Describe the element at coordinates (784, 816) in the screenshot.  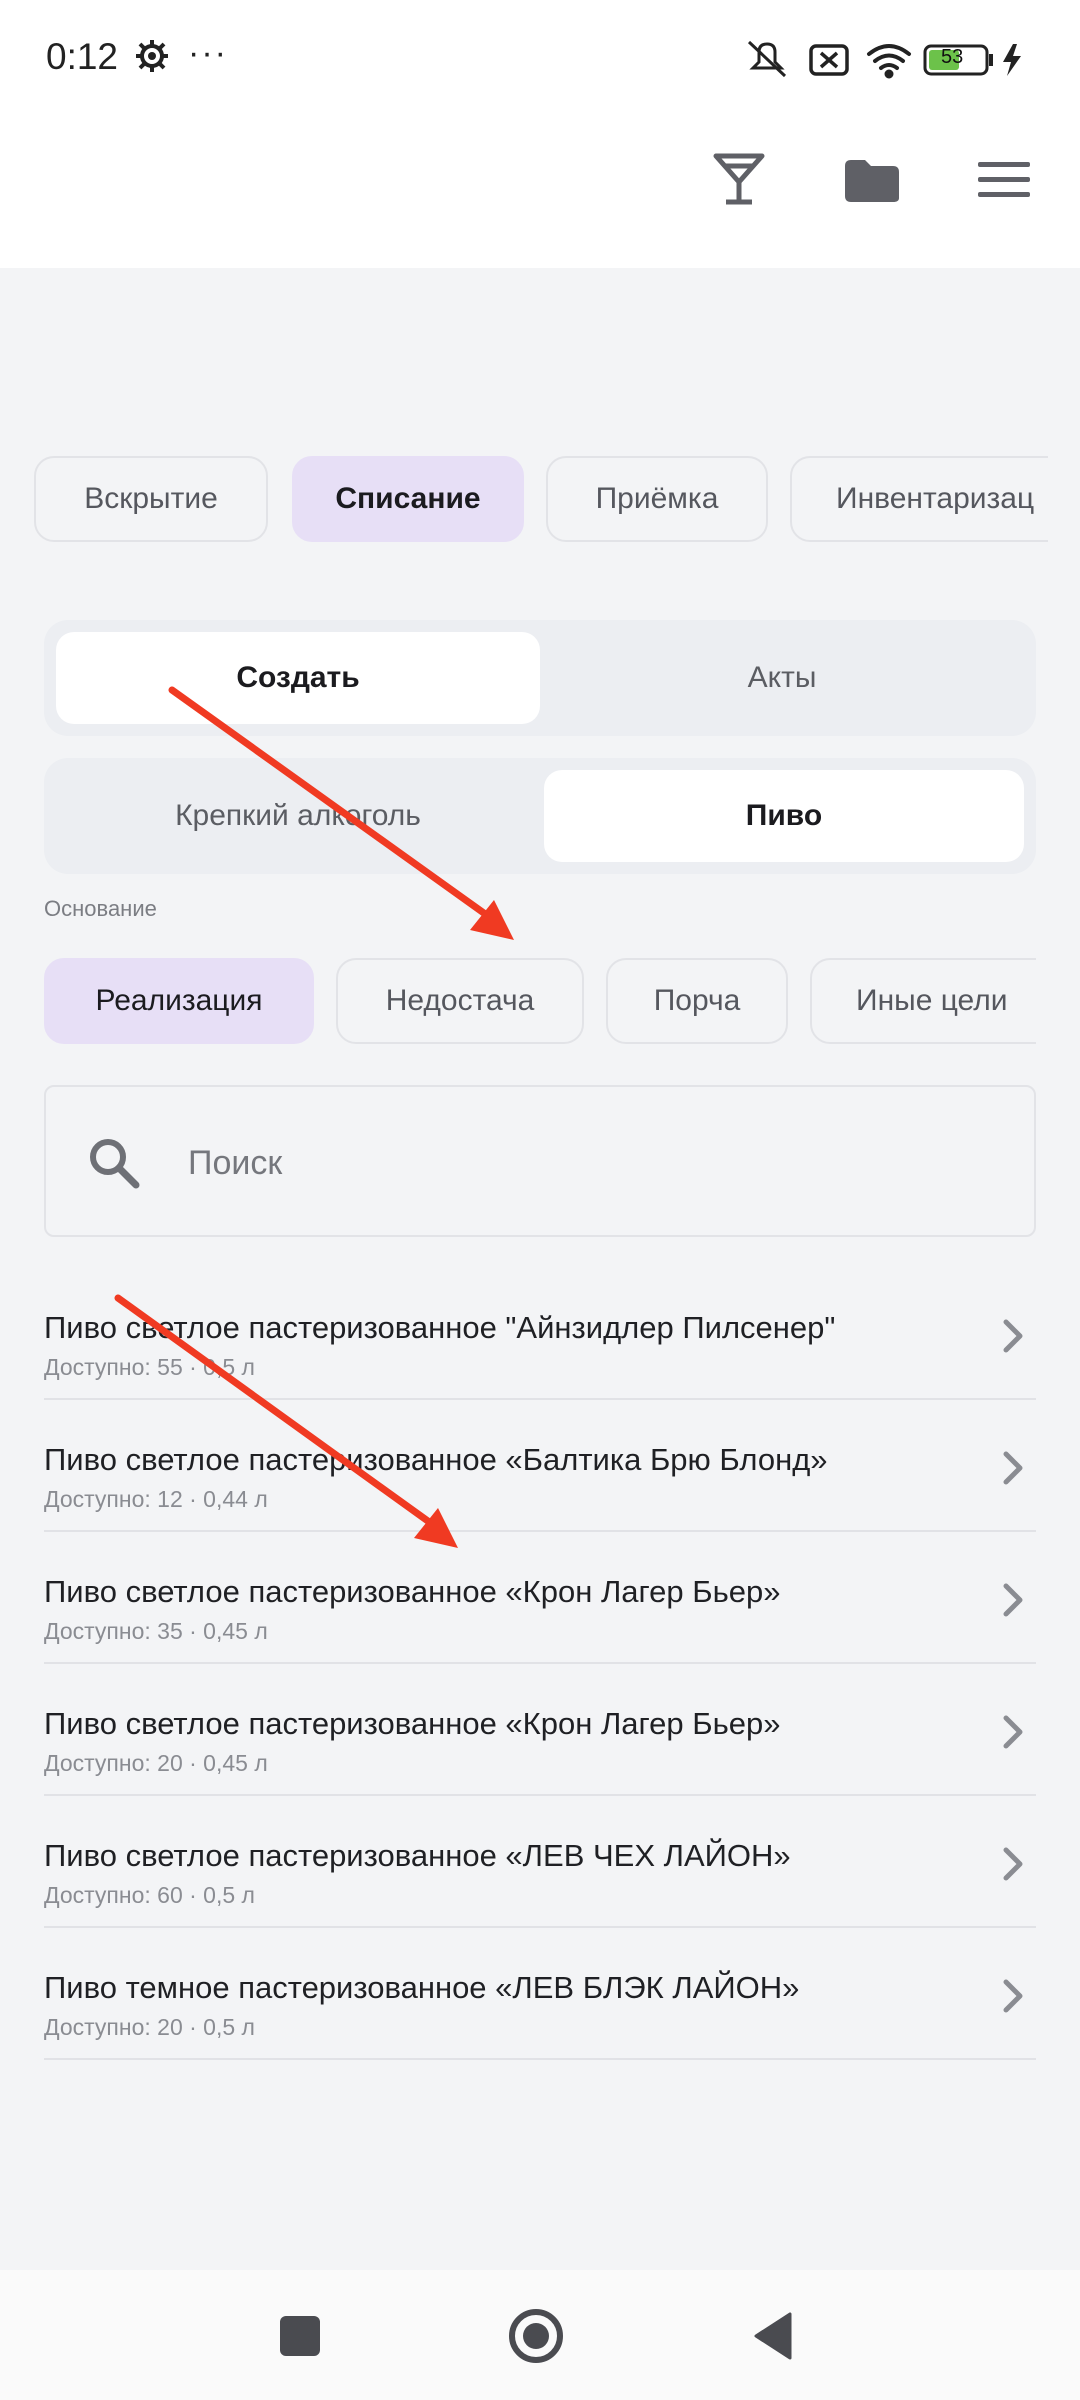
I see `segment-beer: Пиво` at that location.